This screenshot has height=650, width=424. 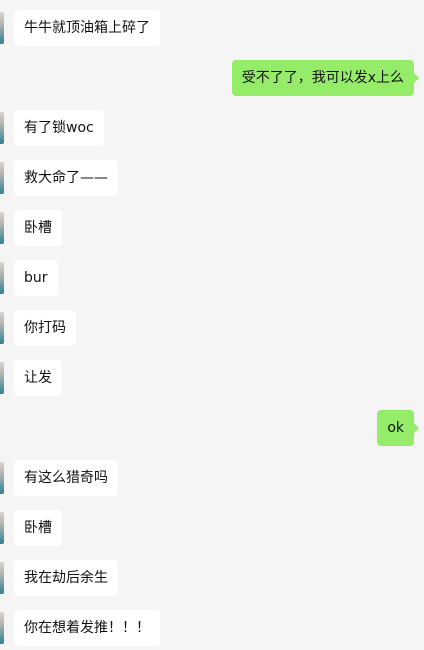 I want to click on message-bubble-incoming: 你打码, so click(x=45, y=328).